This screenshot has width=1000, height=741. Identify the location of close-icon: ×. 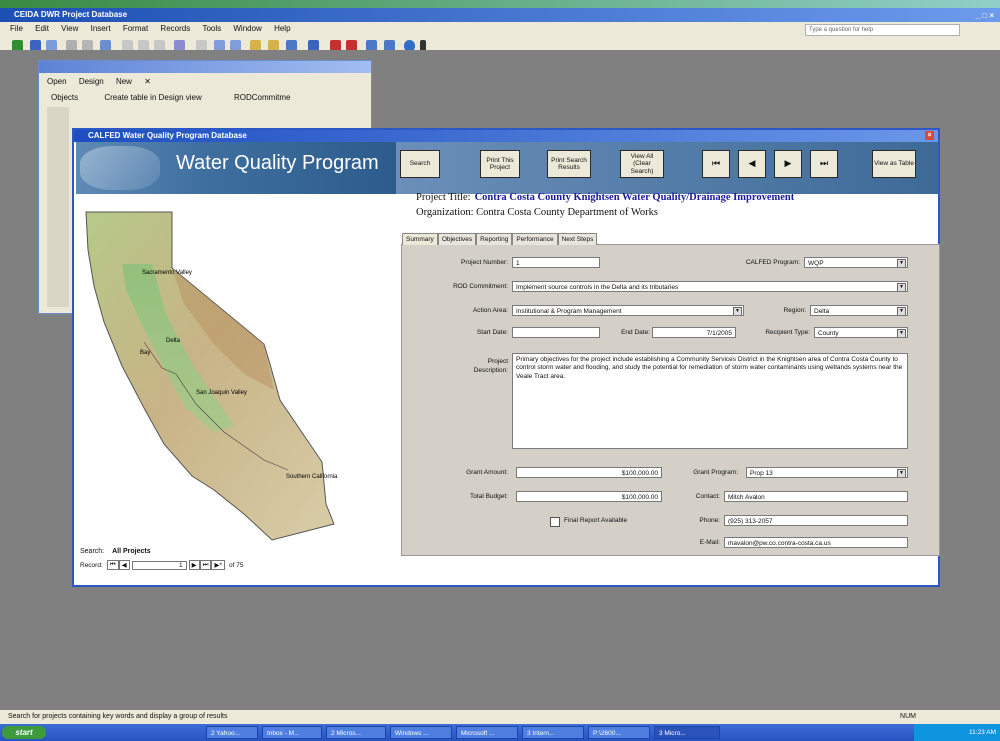
(929, 135).